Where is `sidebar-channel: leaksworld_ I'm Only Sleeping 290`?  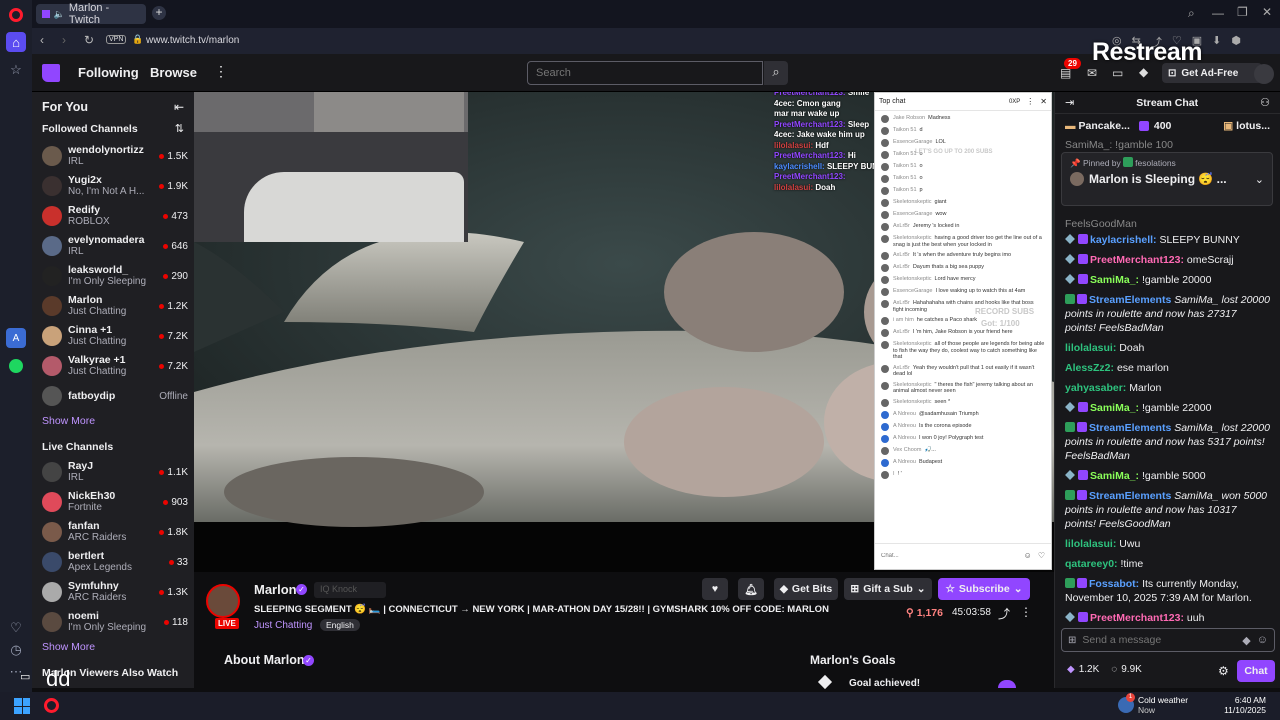
sidebar-channel: leaksworld_ I'm Only Sleeping 290 is located at coordinates (113, 276).